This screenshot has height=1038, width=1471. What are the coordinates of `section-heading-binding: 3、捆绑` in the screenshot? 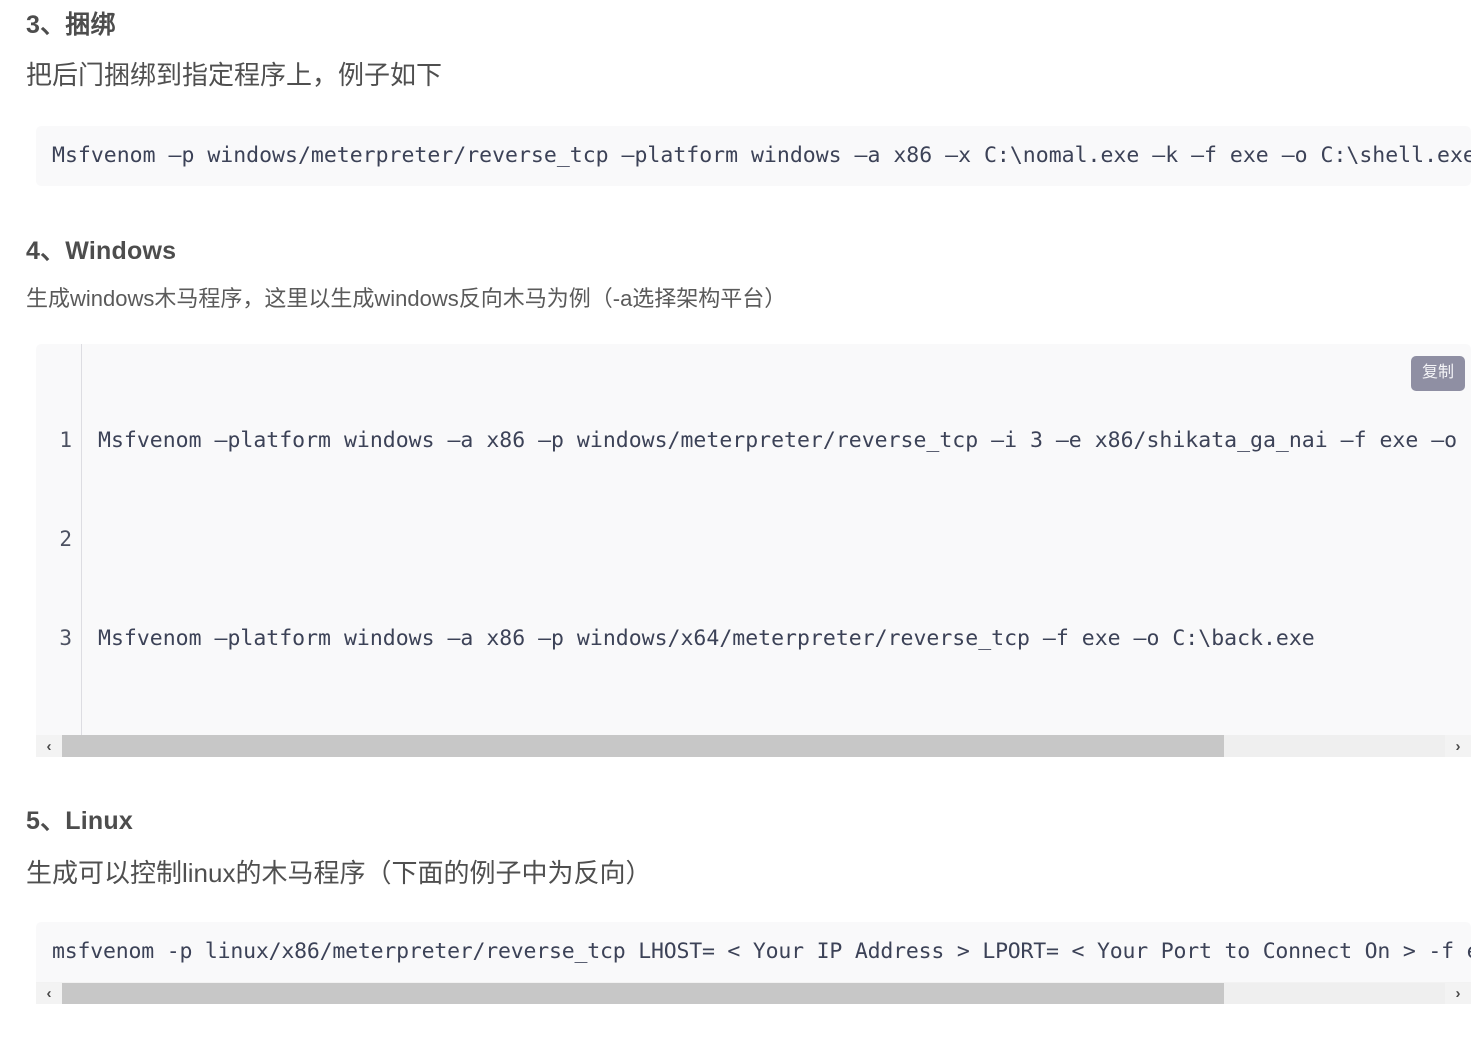 It's located at (71, 25).